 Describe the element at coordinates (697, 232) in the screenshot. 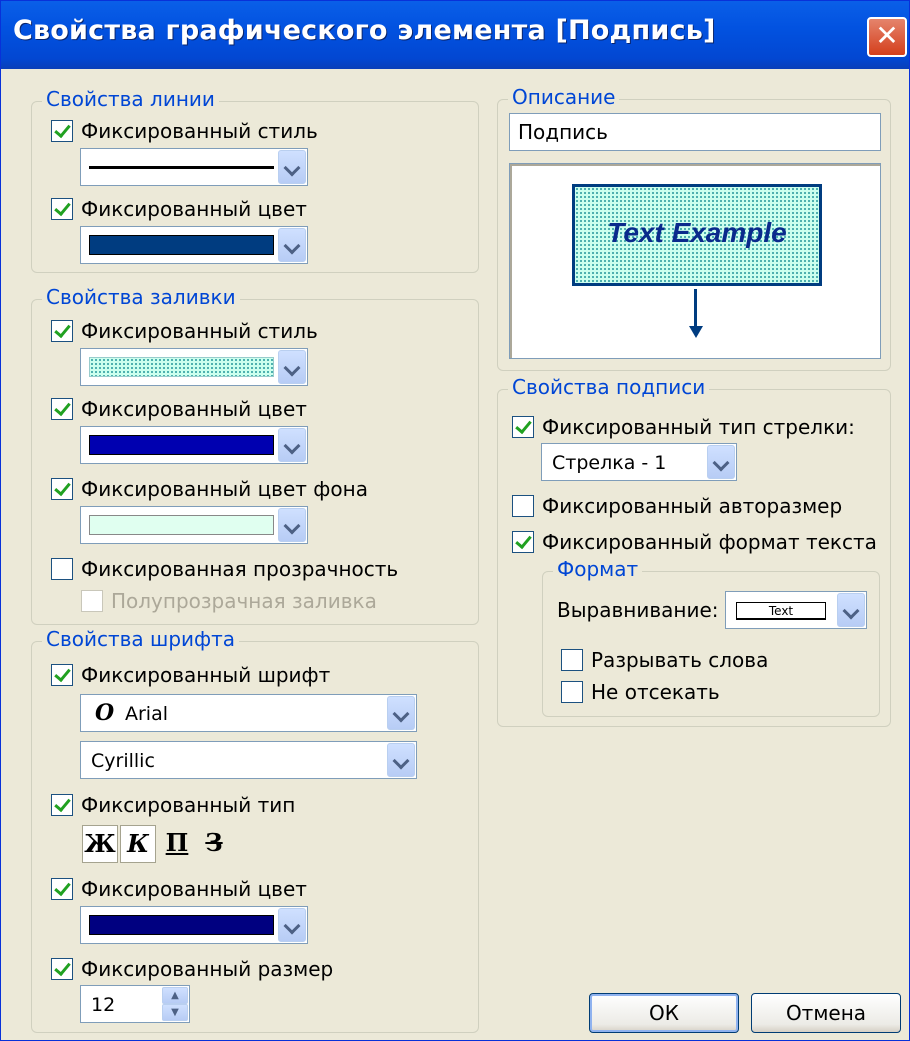

I see `preview-text: Text Example` at that location.